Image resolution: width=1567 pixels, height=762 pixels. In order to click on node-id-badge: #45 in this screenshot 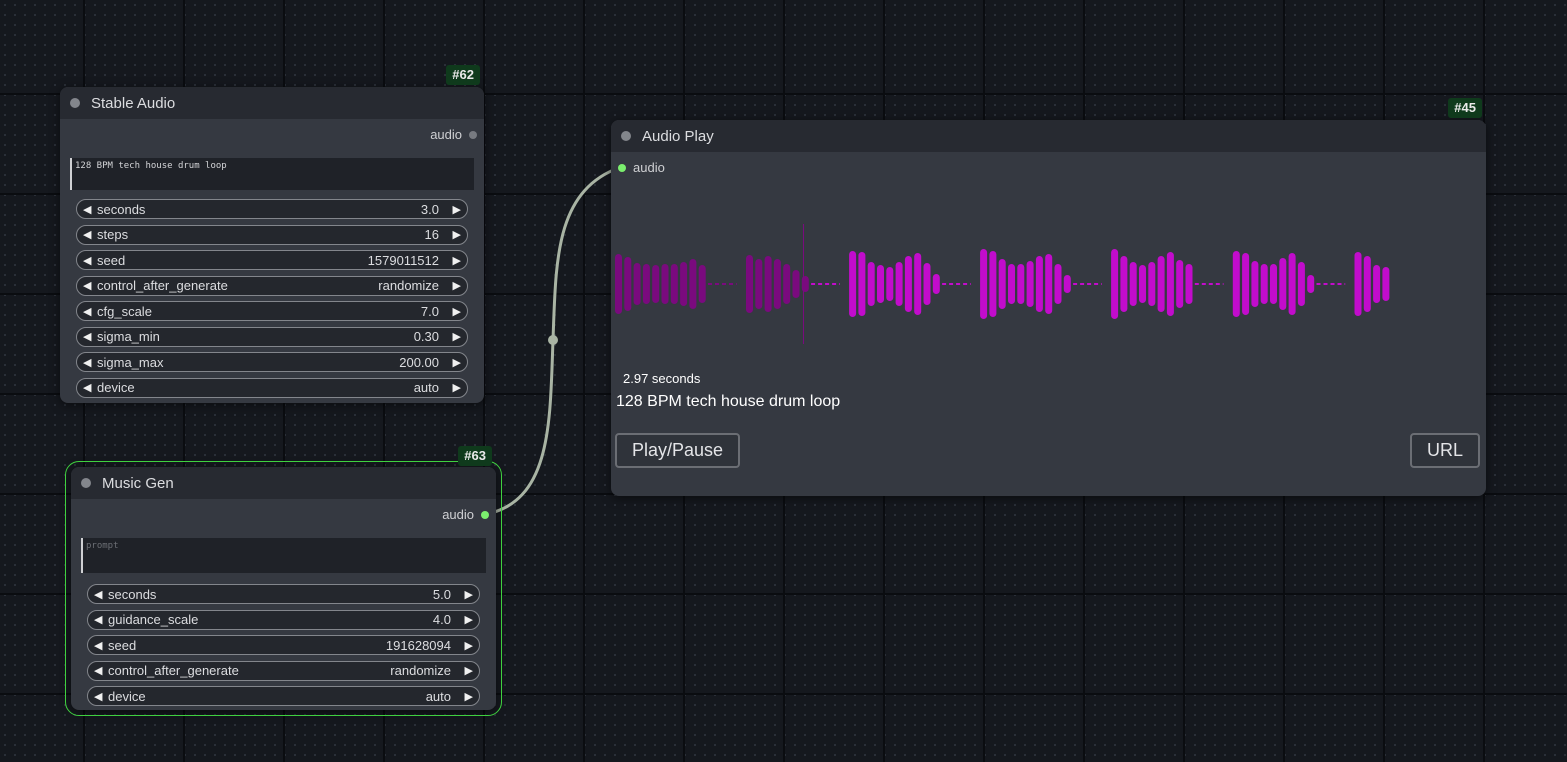, I will do `click(1465, 108)`.